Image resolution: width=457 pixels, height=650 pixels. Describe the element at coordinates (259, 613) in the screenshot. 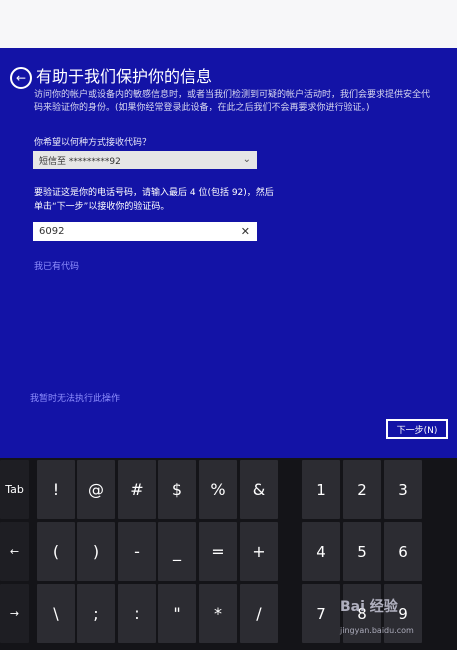

I see `key-slash: /` at that location.